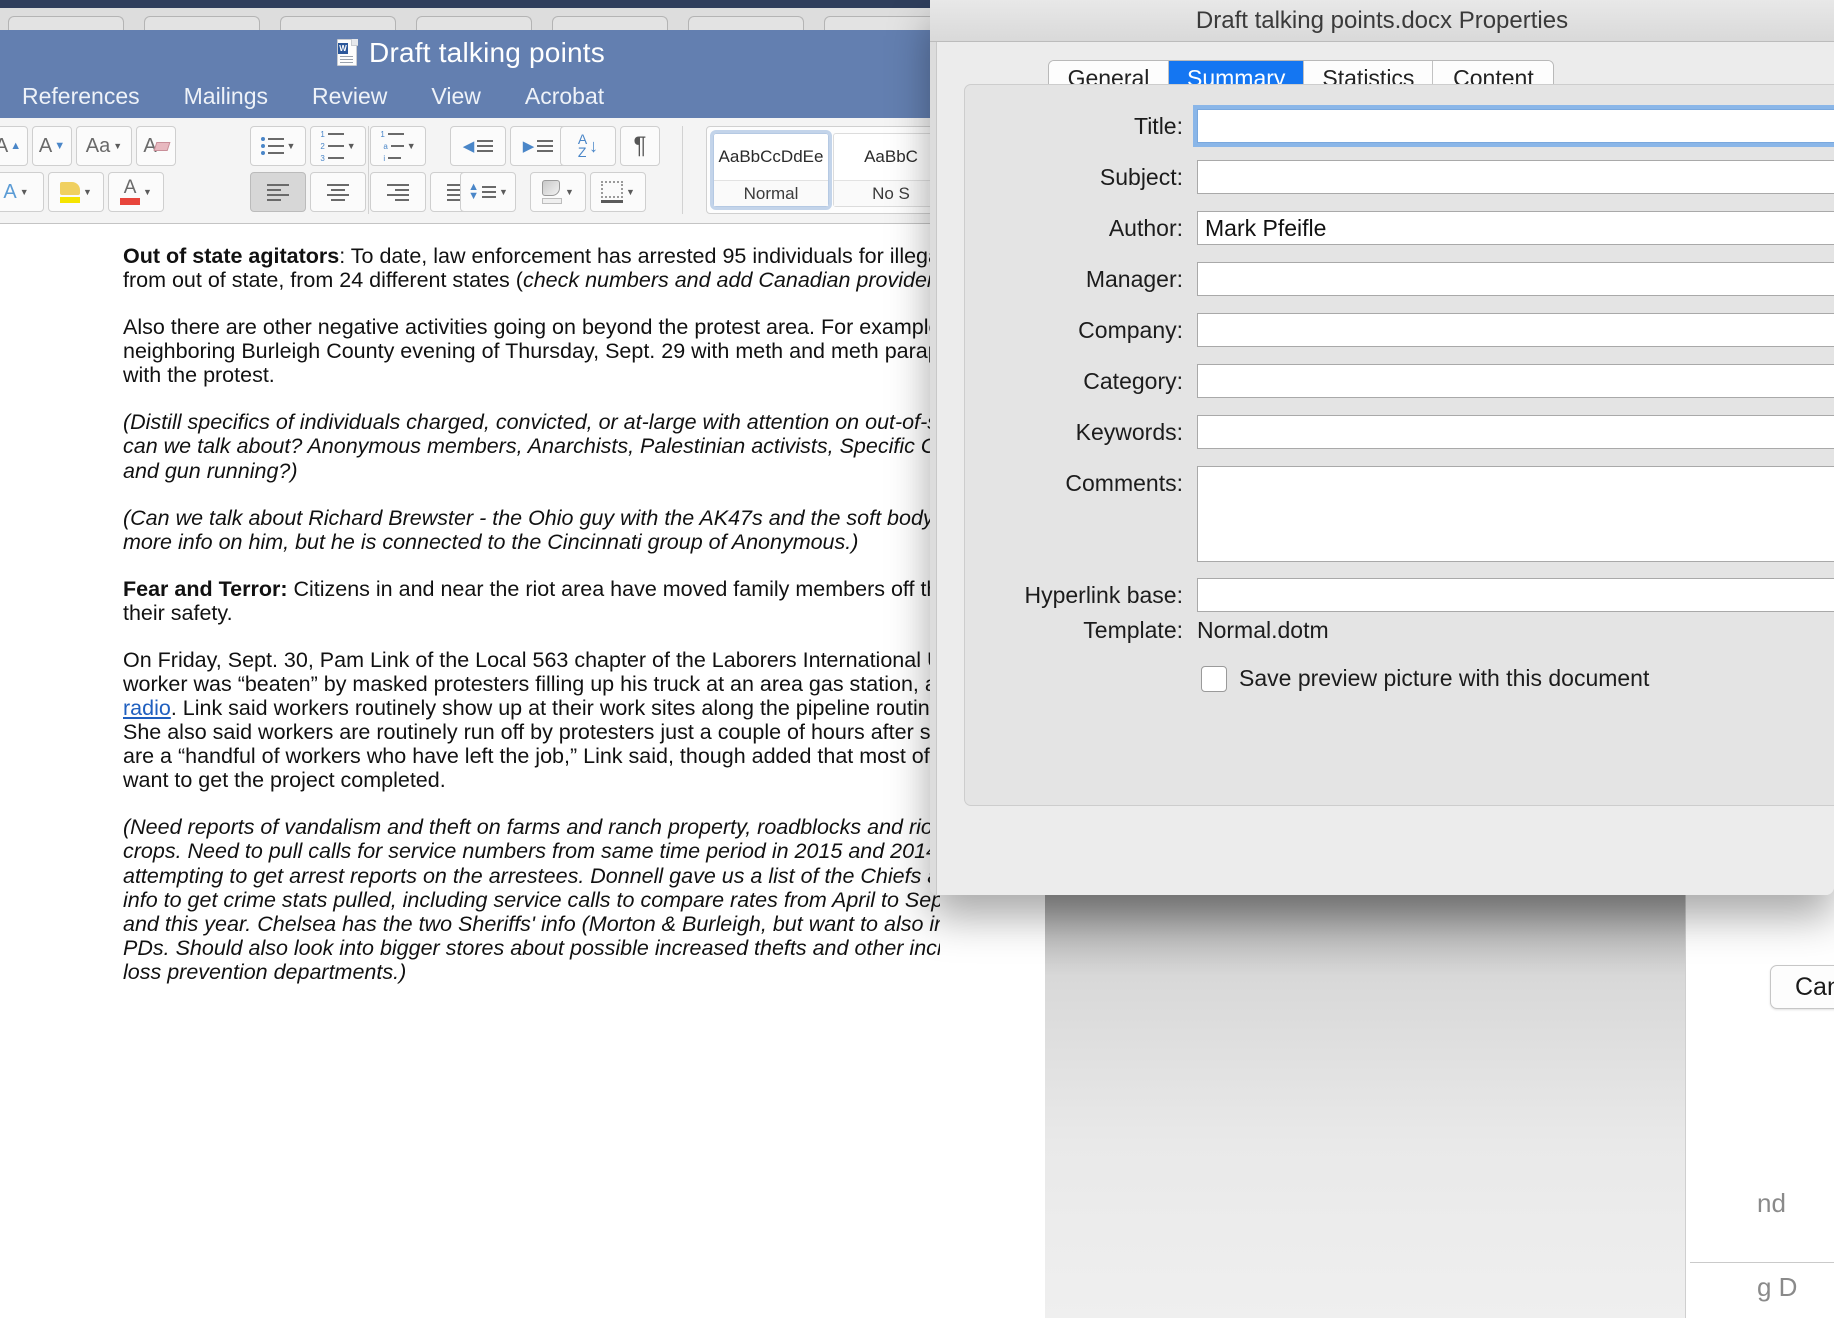  What do you see at coordinates (136, 192) in the screenshot?
I see `font-color-button: A ▼` at bounding box center [136, 192].